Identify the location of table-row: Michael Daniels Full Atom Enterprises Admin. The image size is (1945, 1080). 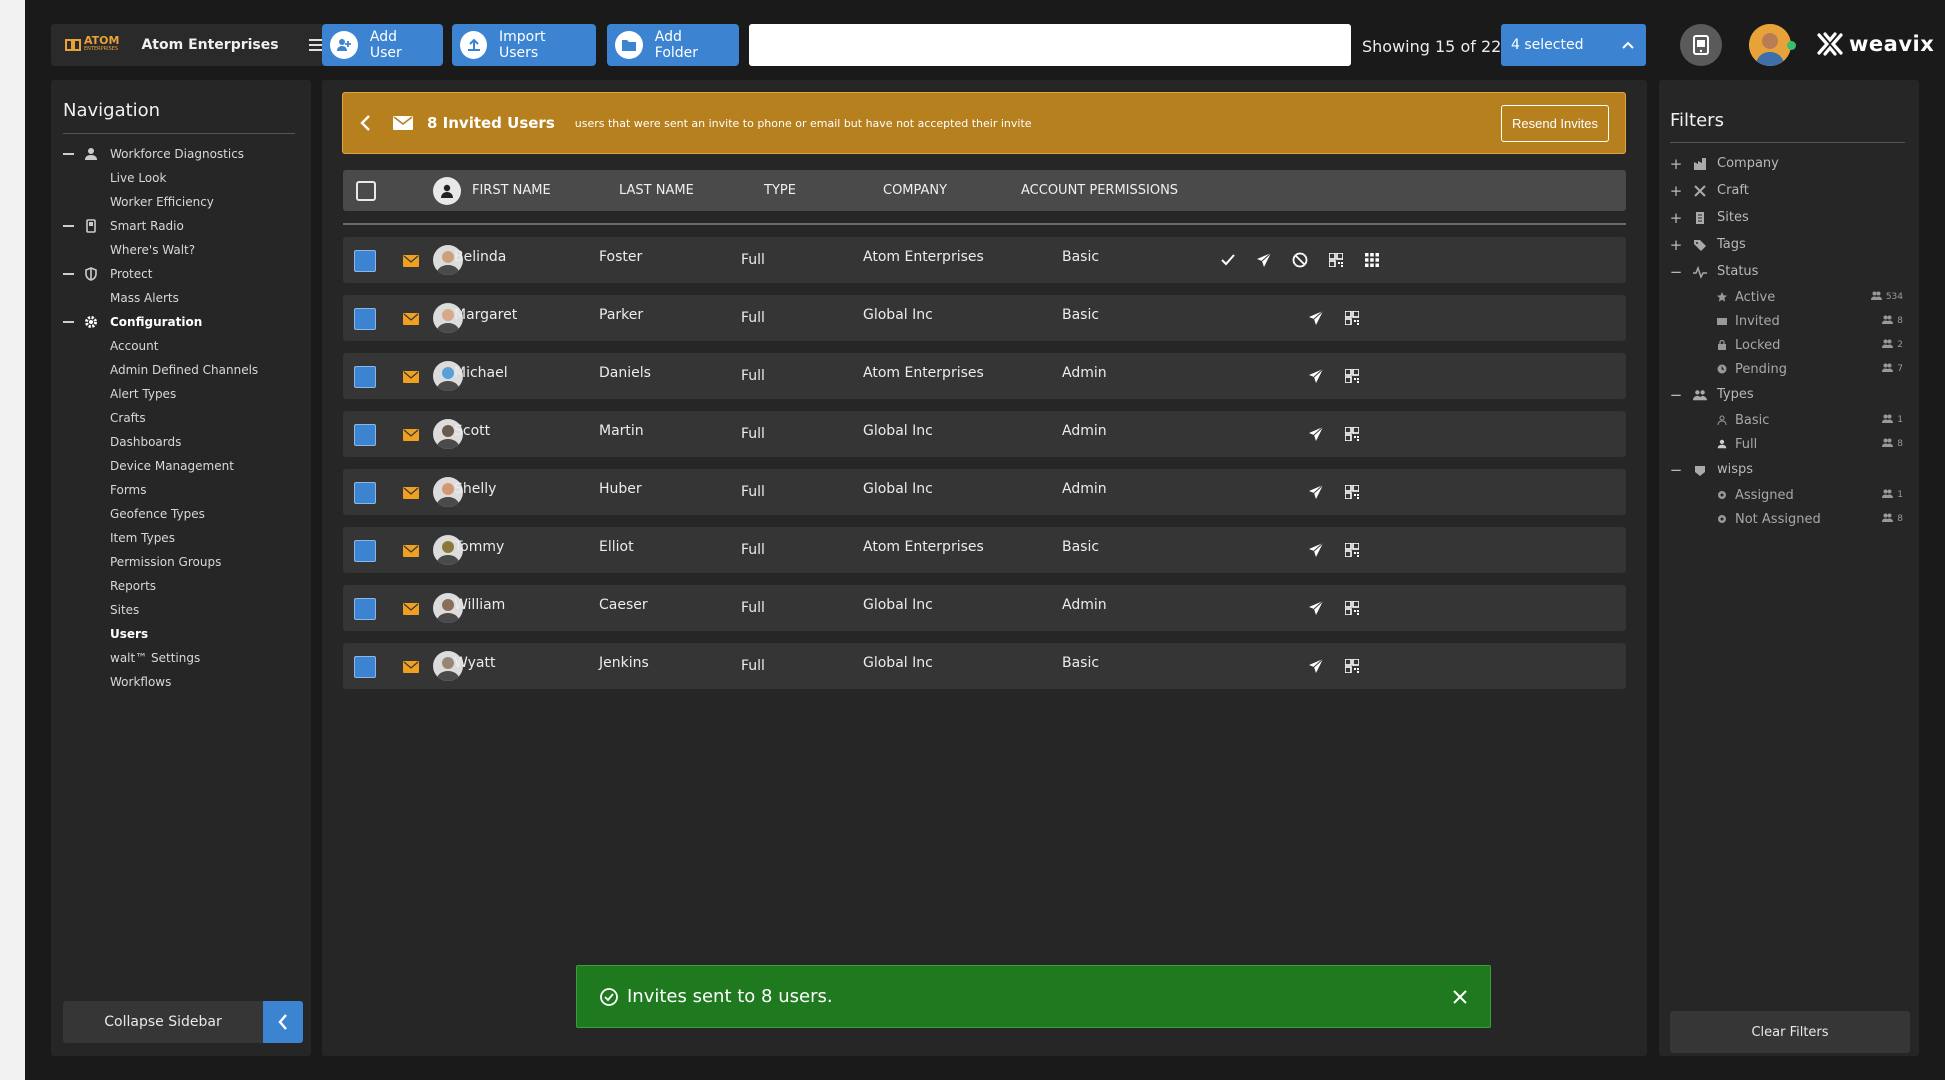
(984, 376).